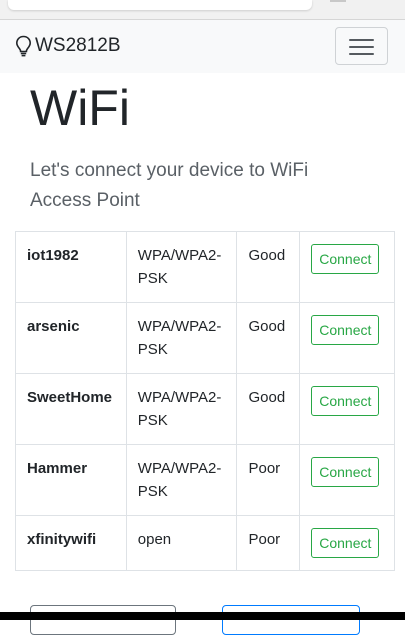 This screenshot has height=635, width=405. I want to click on navbar-brand: WS2812B, so click(68, 46).